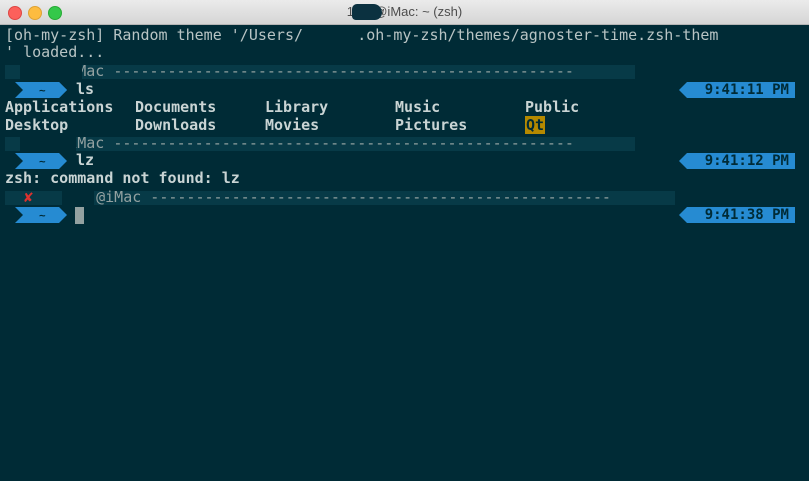 This screenshot has height=481, width=809. What do you see at coordinates (552, 107) in the screenshot?
I see `ls-entry: Public` at bounding box center [552, 107].